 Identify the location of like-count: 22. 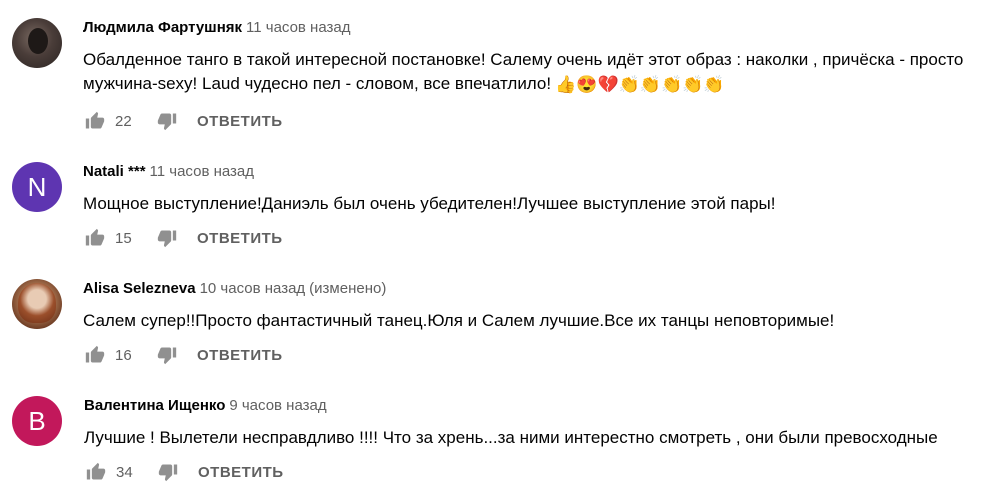
(123, 121).